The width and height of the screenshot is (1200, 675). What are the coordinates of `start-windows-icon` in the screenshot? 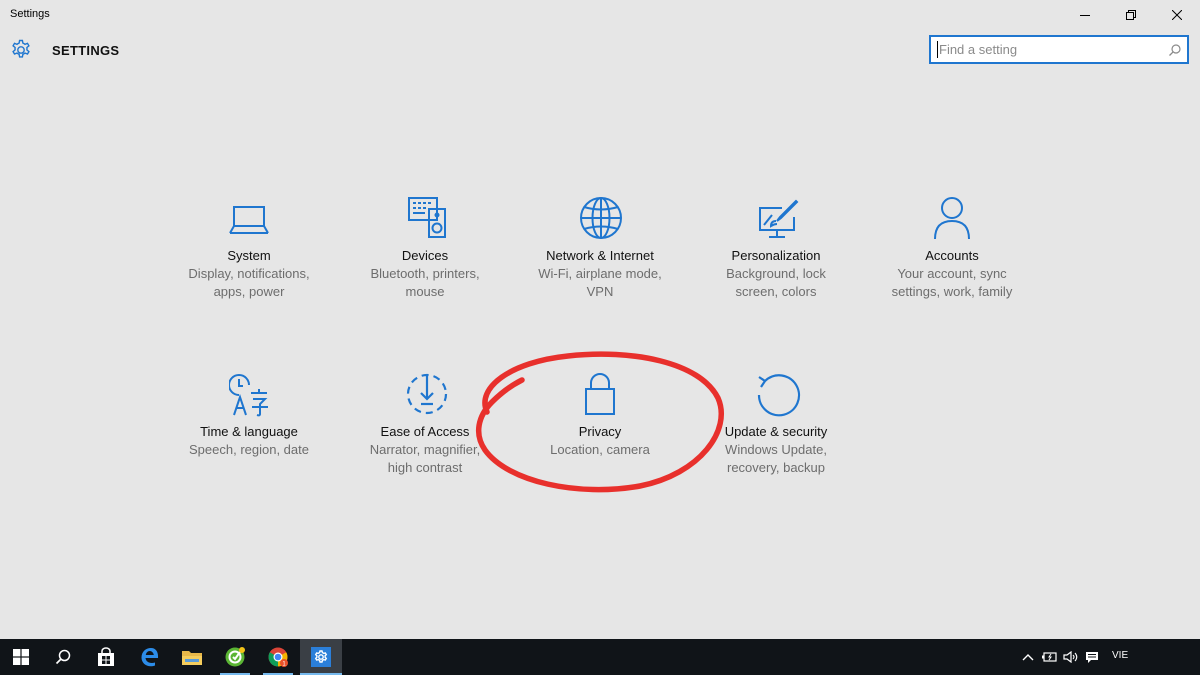 It's located at (21, 657).